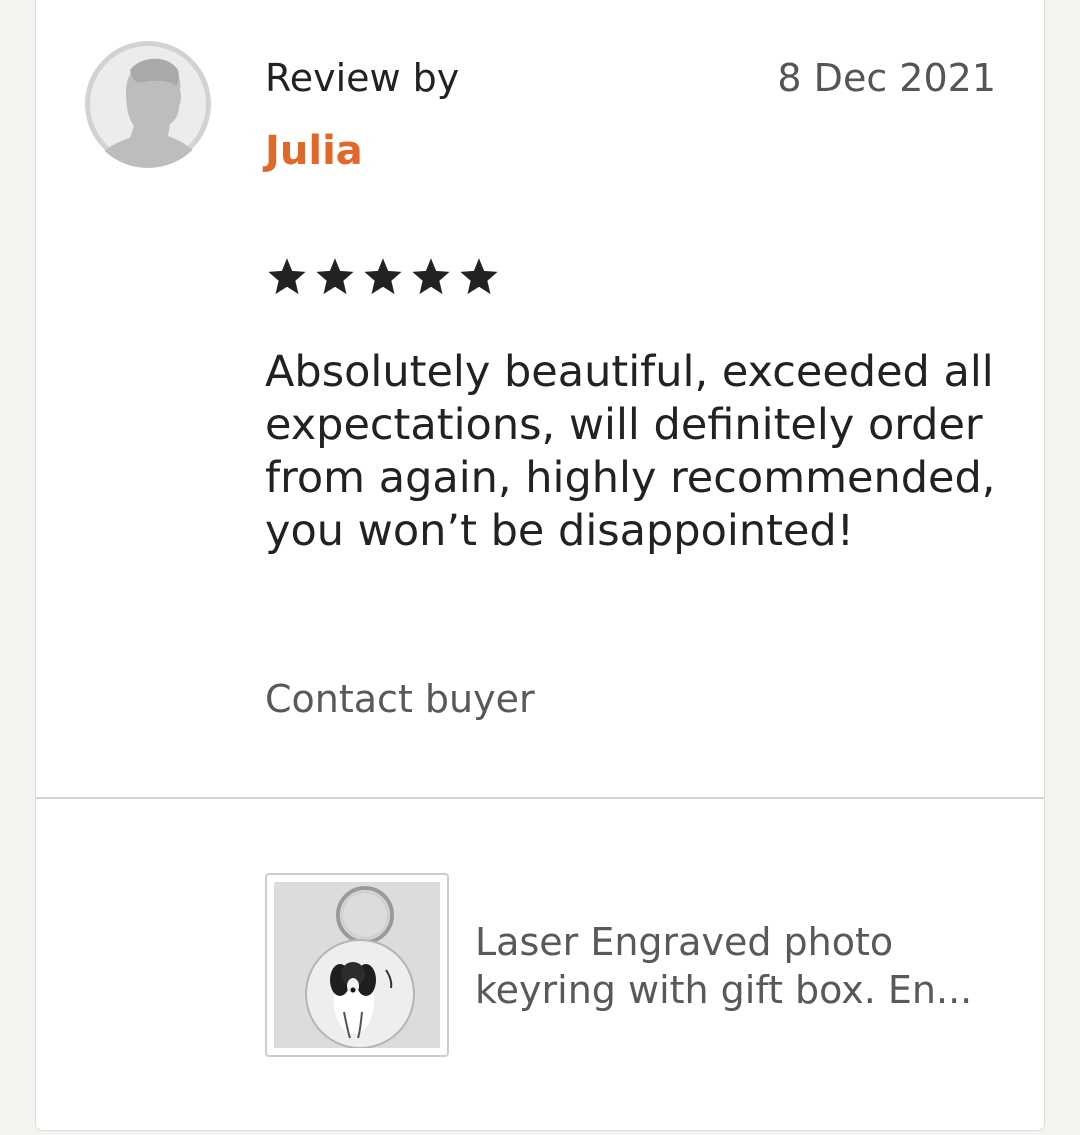 Image resolution: width=1080 pixels, height=1135 pixels. Describe the element at coordinates (314, 151) in the screenshot. I see `reviewer-name: Julia` at that location.